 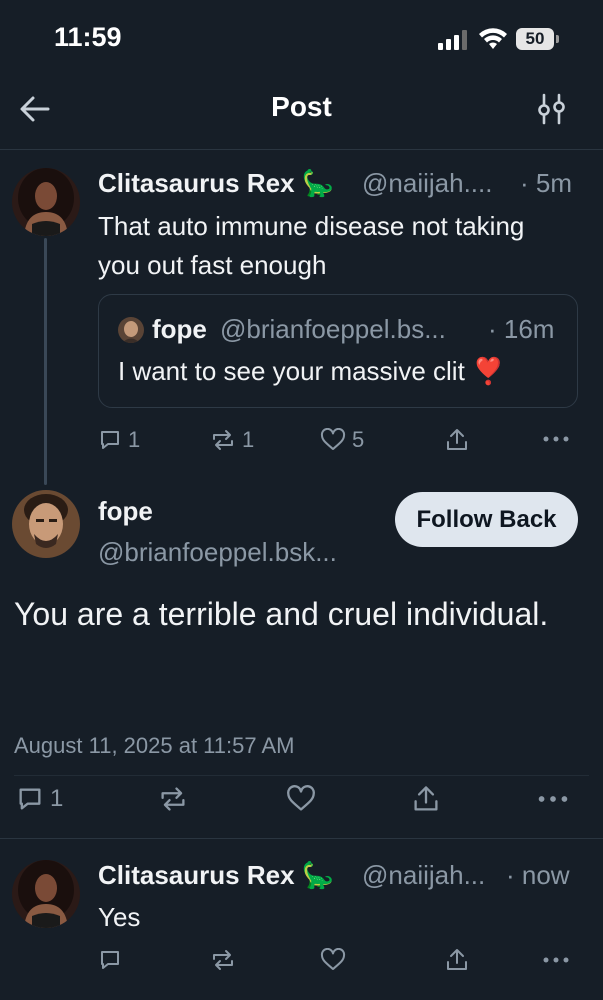 What do you see at coordinates (301, 775) in the screenshot?
I see `meta-divider` at bounding box center [301, 775].